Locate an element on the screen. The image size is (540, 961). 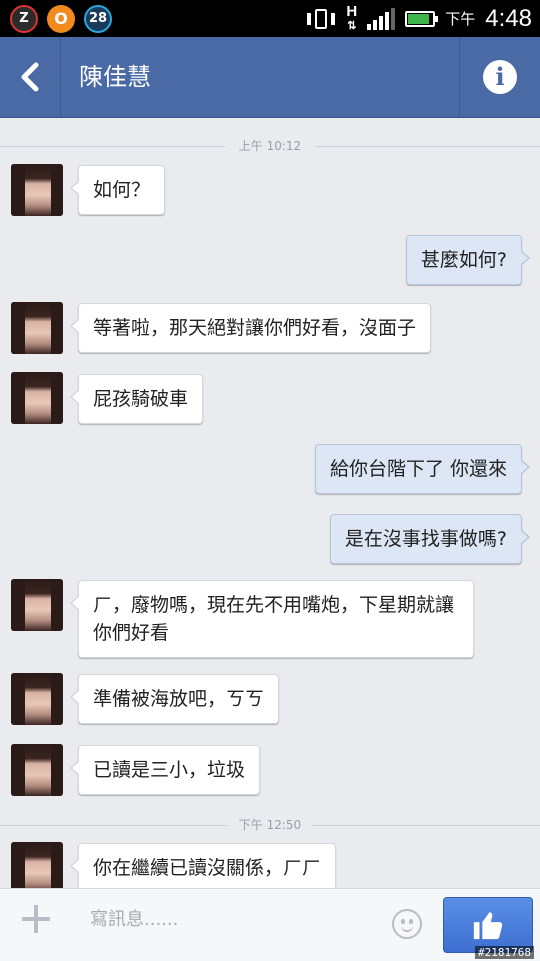
battery-icon is located at coordinates (422, 18).